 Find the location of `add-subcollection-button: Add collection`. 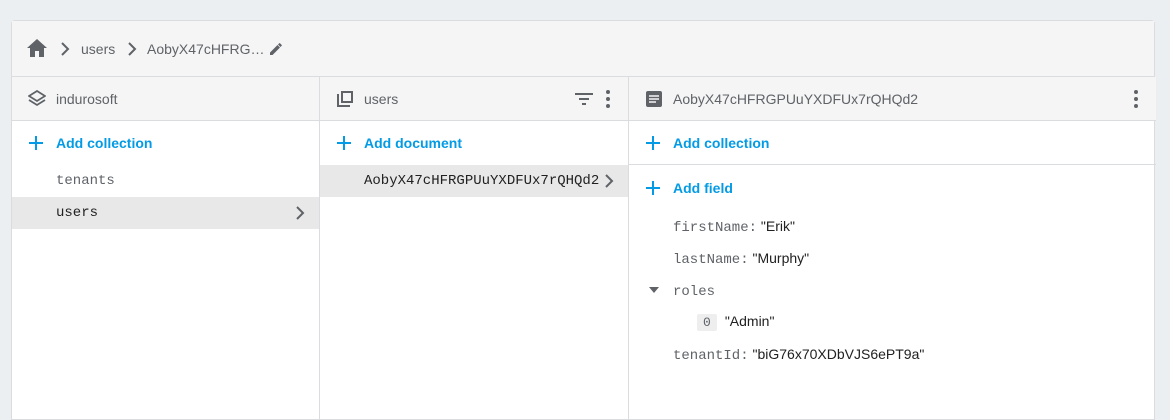

add-subcollection-button: Add collection is located at coordinates (892, 143).